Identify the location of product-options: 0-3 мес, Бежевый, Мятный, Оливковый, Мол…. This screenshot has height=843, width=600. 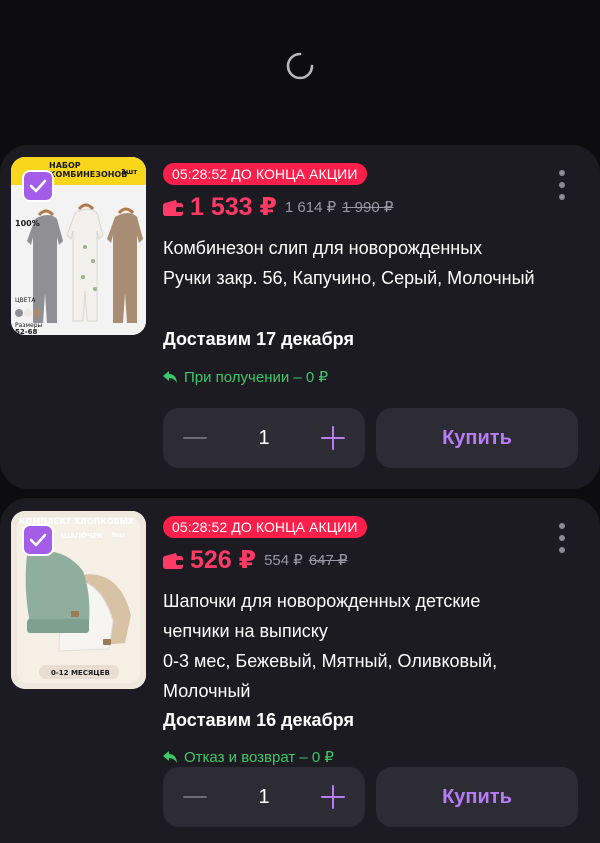
(330, 676).